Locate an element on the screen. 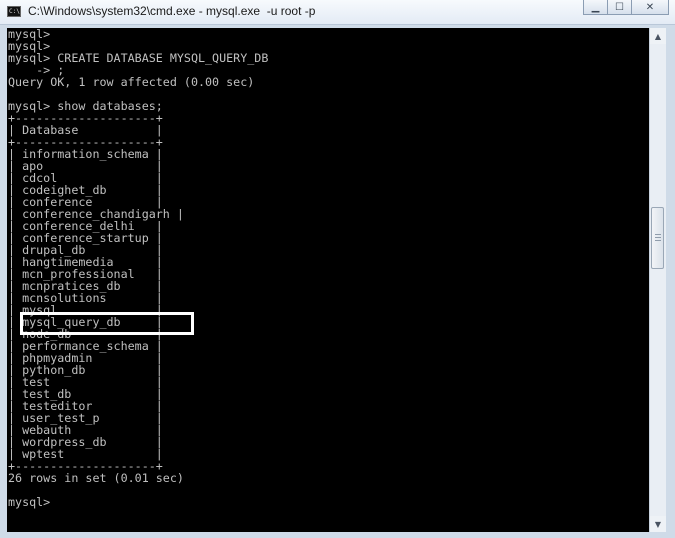  vertical-scrollbar: ▲ ▼ is located at coordinates (657, 280).